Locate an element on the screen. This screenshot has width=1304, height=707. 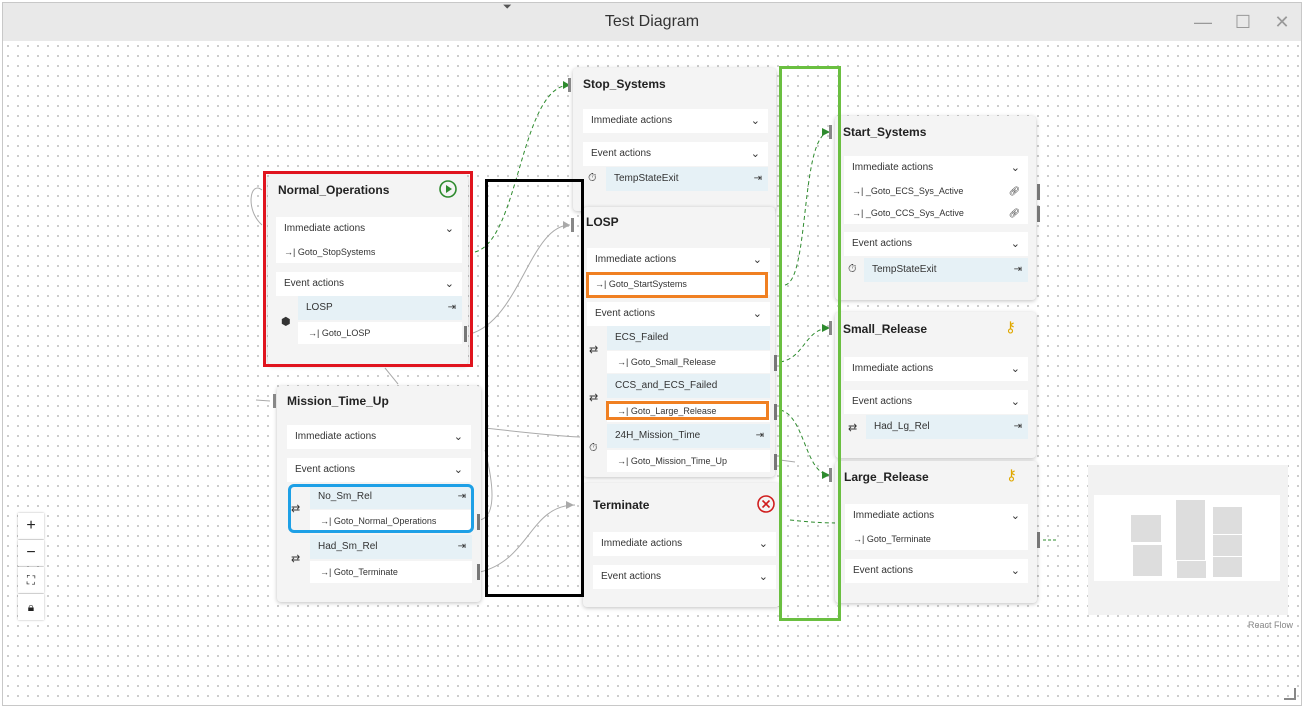
node-title: Stop_Systems is located at coordinates (624, 84).